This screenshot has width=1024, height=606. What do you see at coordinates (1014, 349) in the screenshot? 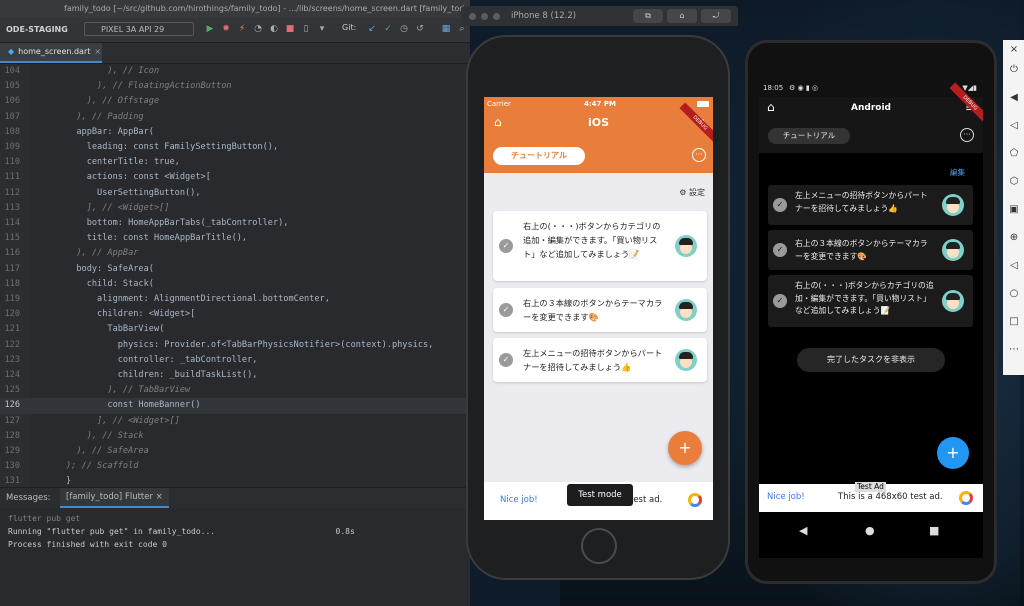
I see `more-icon: ⋯` at bounding box center [1014, 349].